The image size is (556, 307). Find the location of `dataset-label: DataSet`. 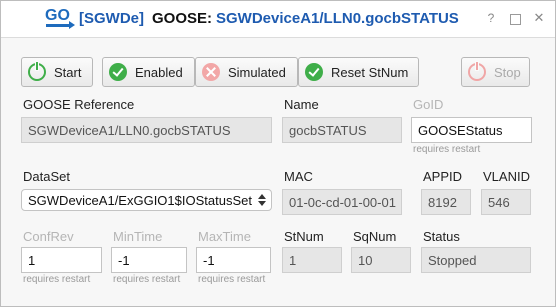

dataset-label: DataSet is located at coordinates (46, 176).